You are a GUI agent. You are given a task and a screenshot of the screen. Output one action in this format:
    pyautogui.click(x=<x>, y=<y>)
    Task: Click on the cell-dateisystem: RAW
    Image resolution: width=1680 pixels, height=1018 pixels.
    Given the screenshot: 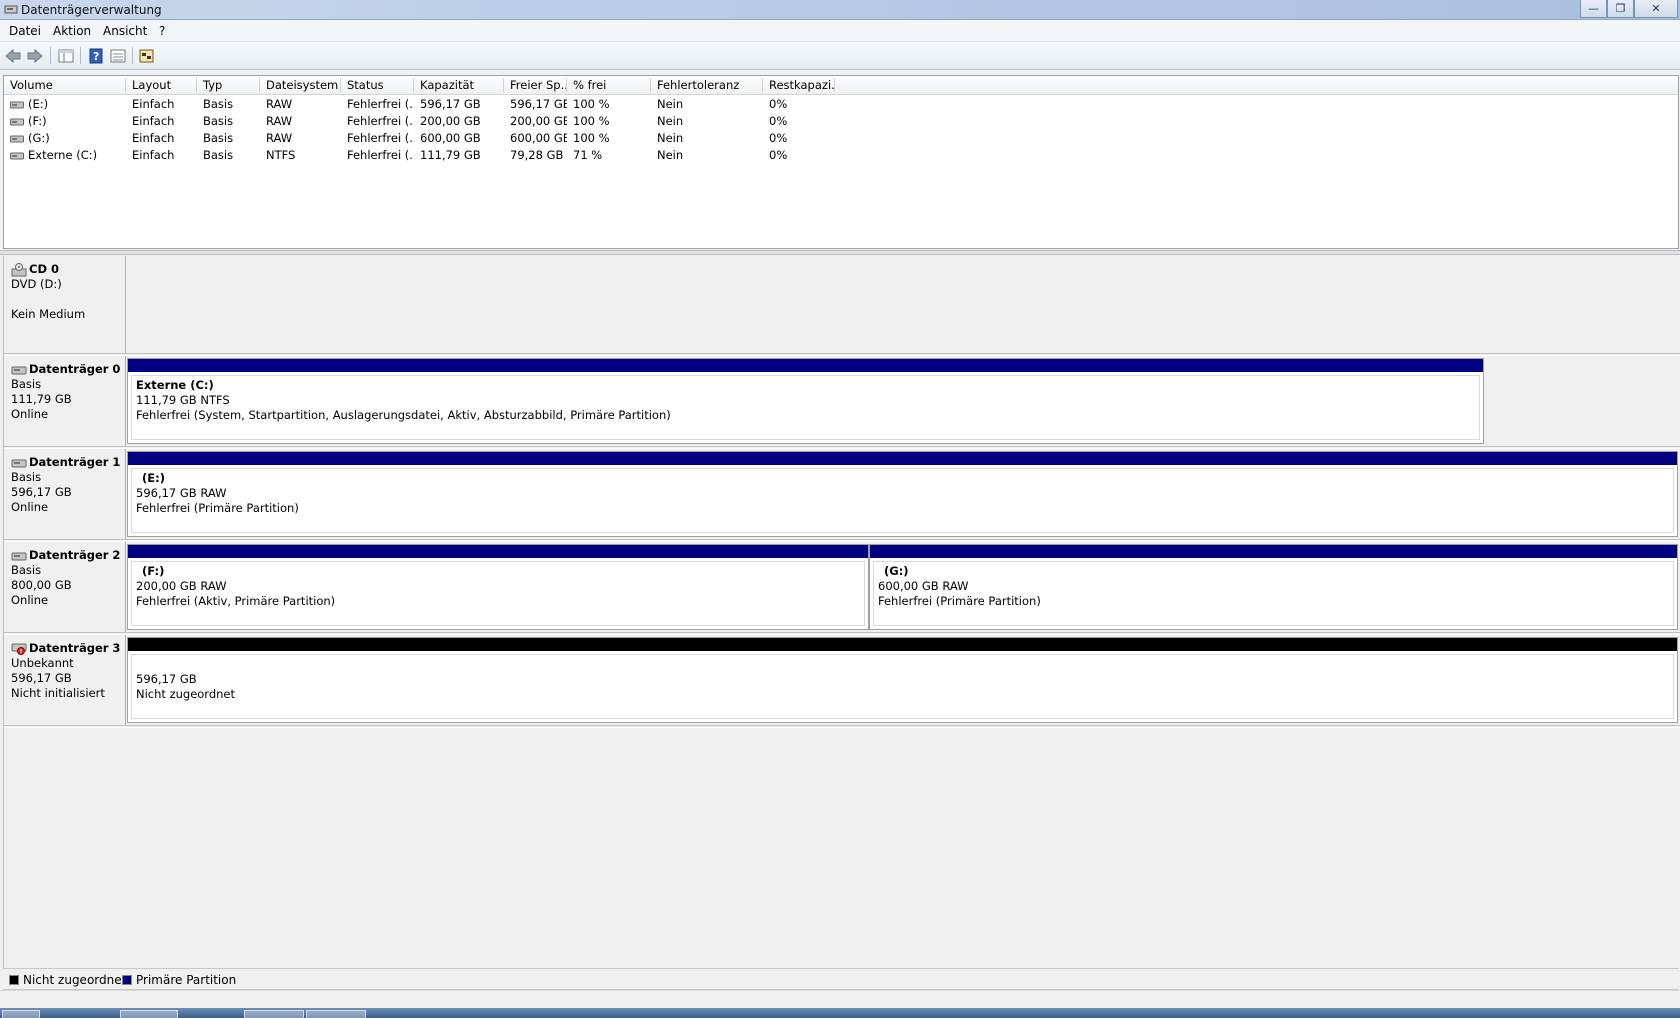 What is the action you would take?
    pyautogui.click(x=279, y=121)
    